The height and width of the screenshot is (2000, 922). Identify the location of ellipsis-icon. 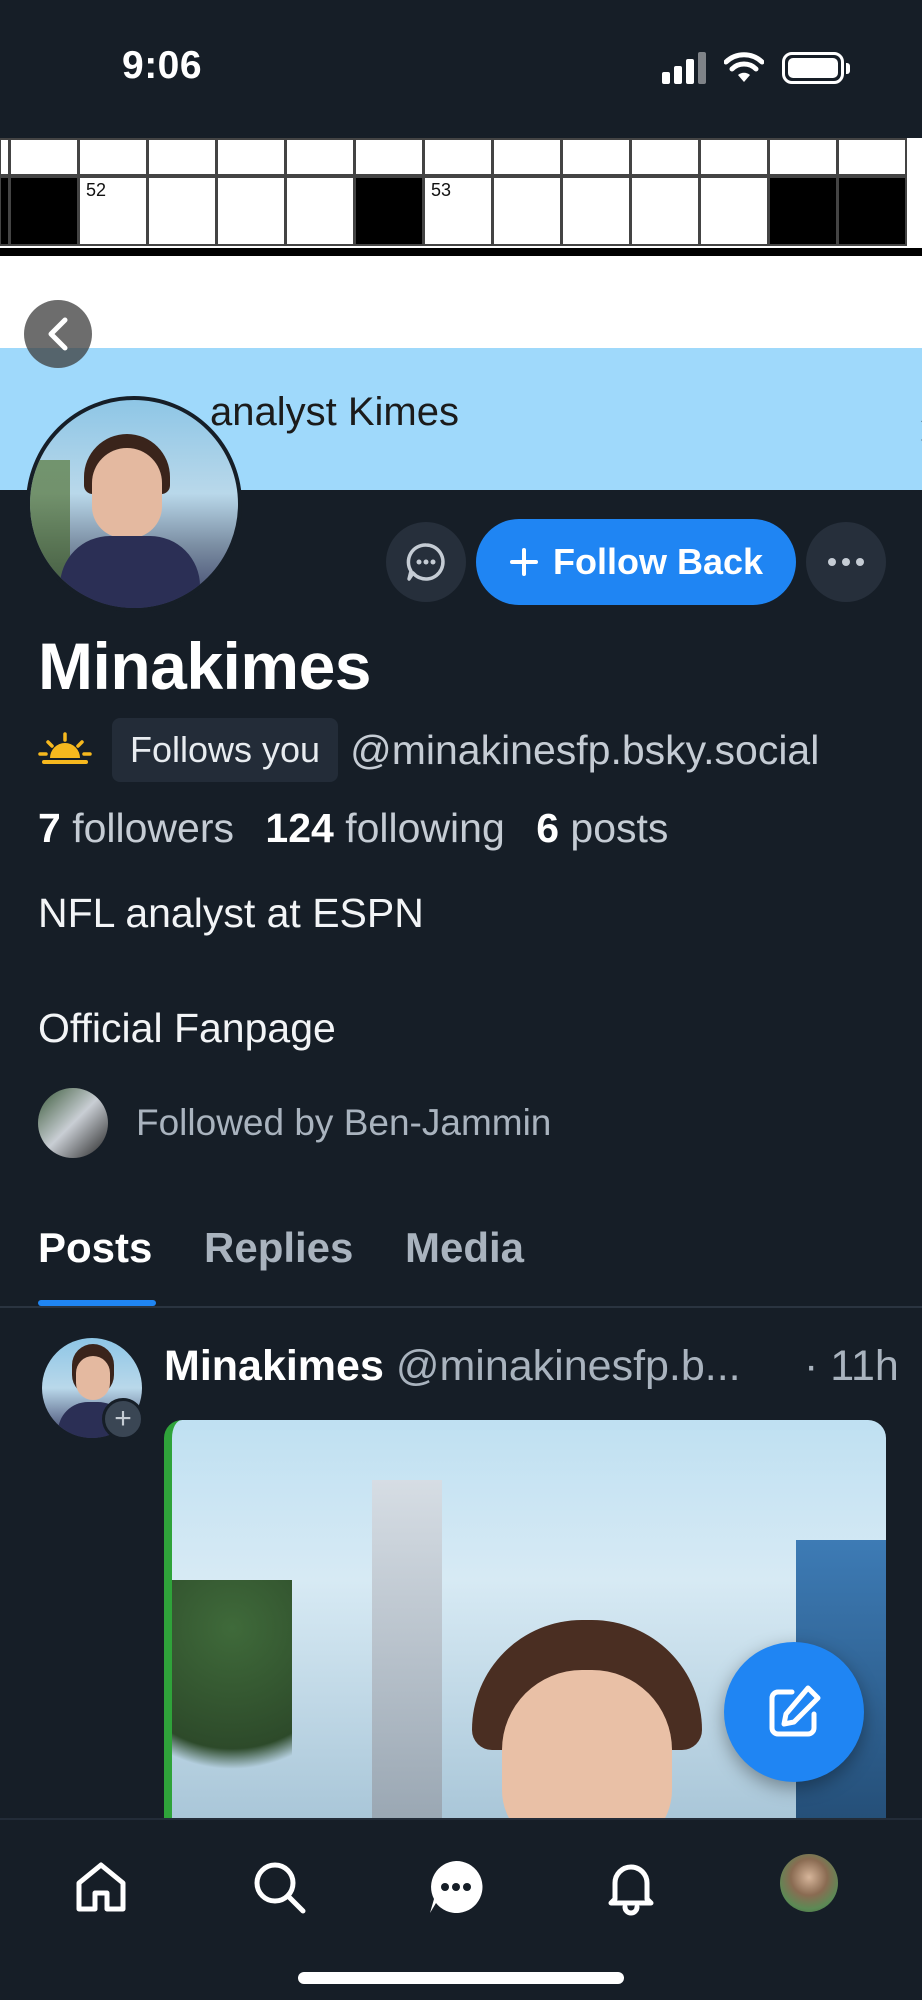
(846, 562).